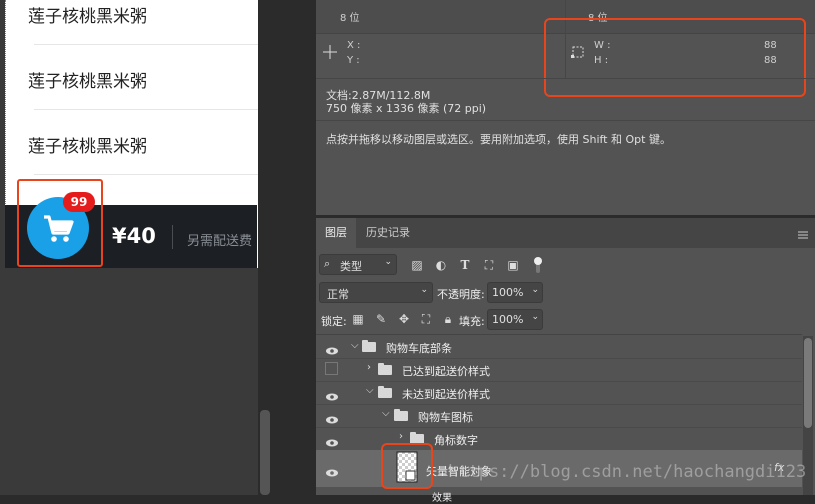 The width and height of the screenshot is (815, 504). I want to click on y-label: Y :, so click(353, 60).